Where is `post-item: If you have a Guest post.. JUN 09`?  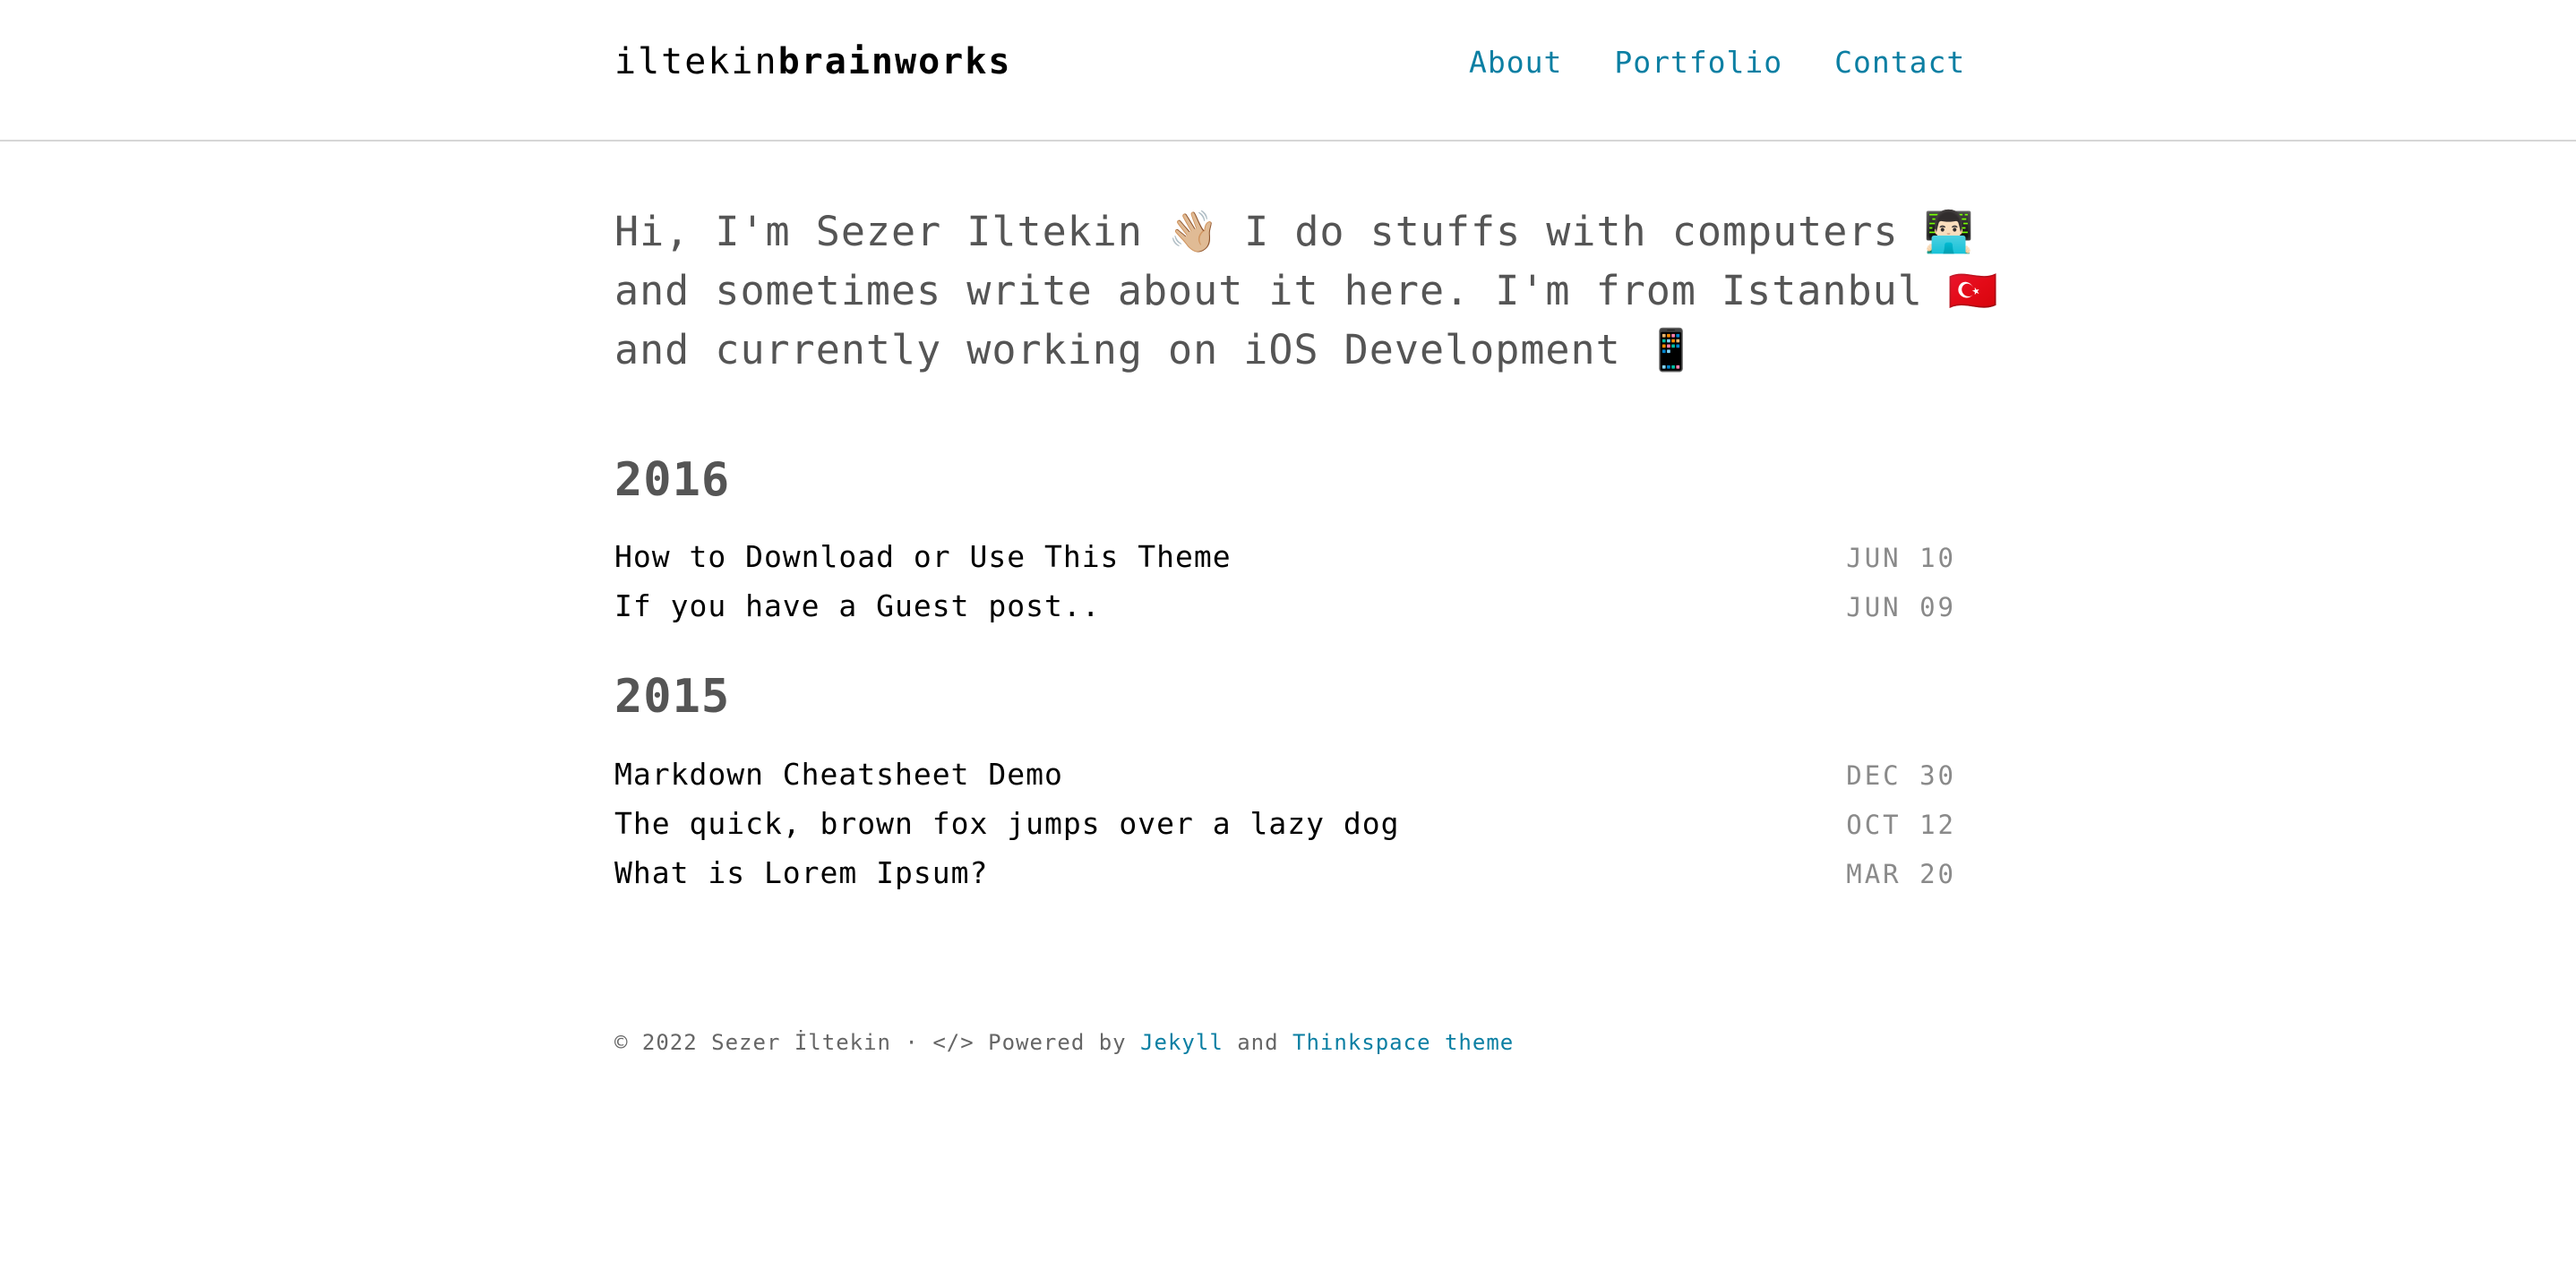
post-item: If you have a Guest post.. JUN 09 is located at coordinates (1285, 610).